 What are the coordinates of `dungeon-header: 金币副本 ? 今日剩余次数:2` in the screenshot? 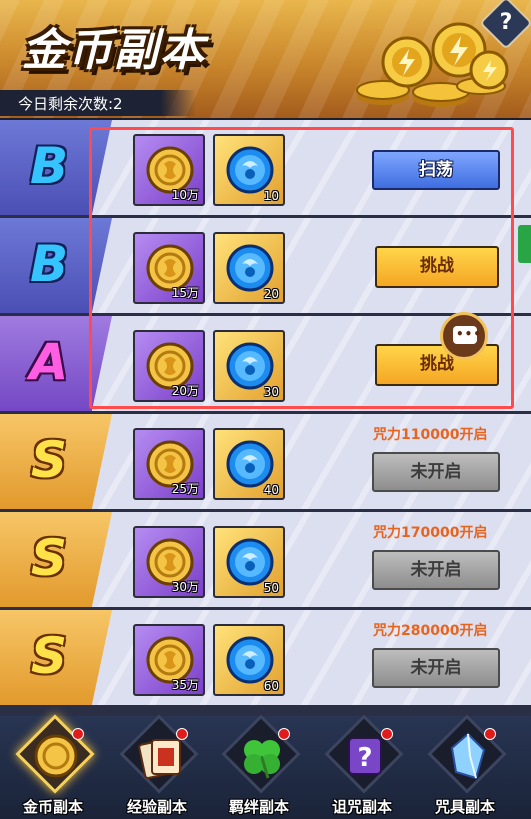 It's located at (265, 59).